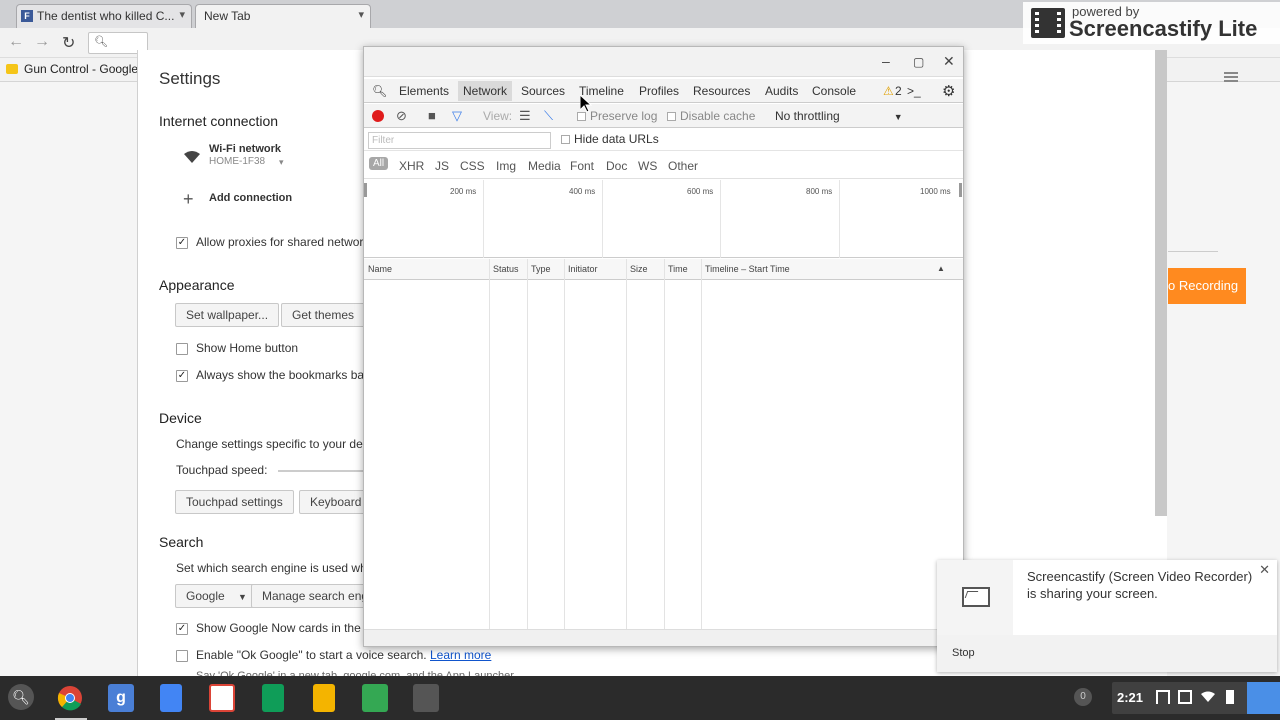 The height and width of the screenshot is (720, 1280). I want to click on get-themes-button: Get themes, so click(323, 315).